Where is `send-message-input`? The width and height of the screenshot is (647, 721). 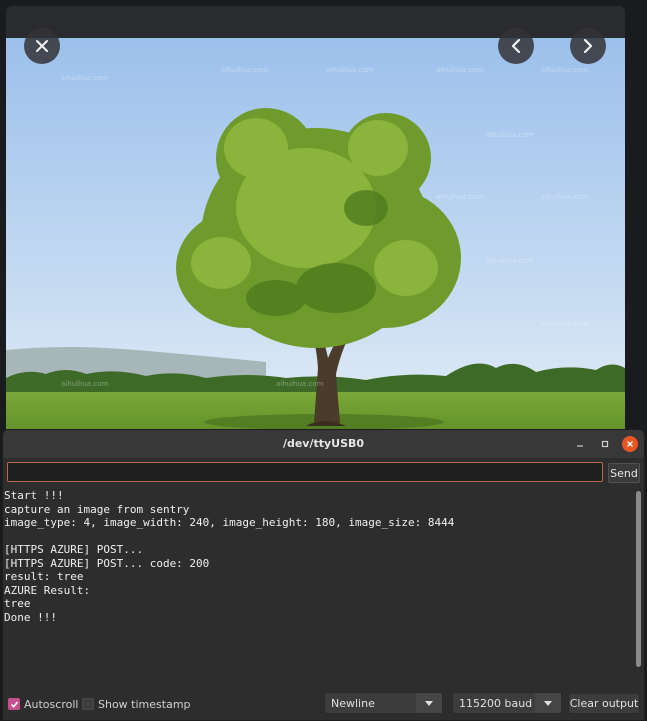 send-message-input is located at coordinates (305, 472).